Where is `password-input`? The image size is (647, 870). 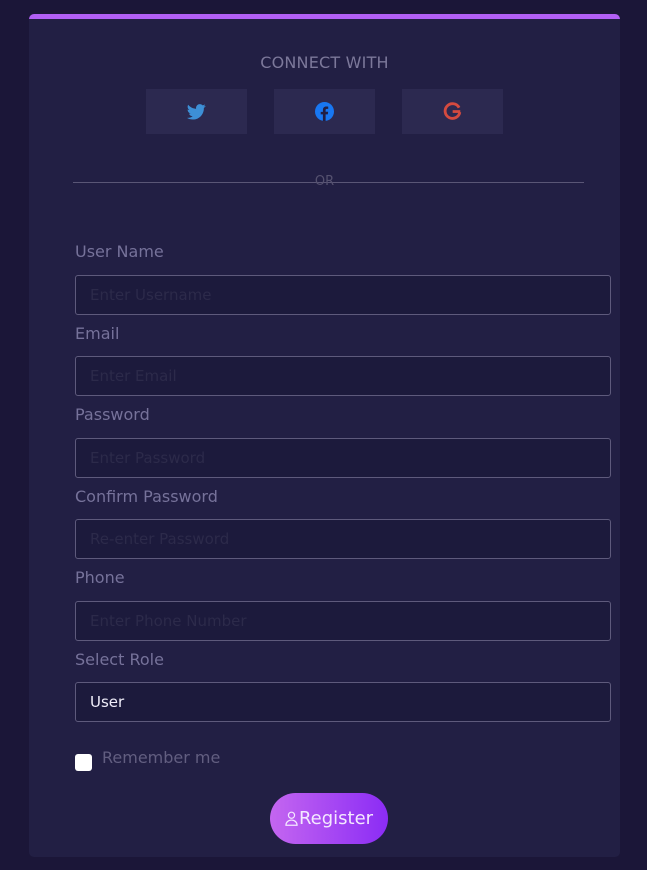 password-input is located at coordinates (343, 458).